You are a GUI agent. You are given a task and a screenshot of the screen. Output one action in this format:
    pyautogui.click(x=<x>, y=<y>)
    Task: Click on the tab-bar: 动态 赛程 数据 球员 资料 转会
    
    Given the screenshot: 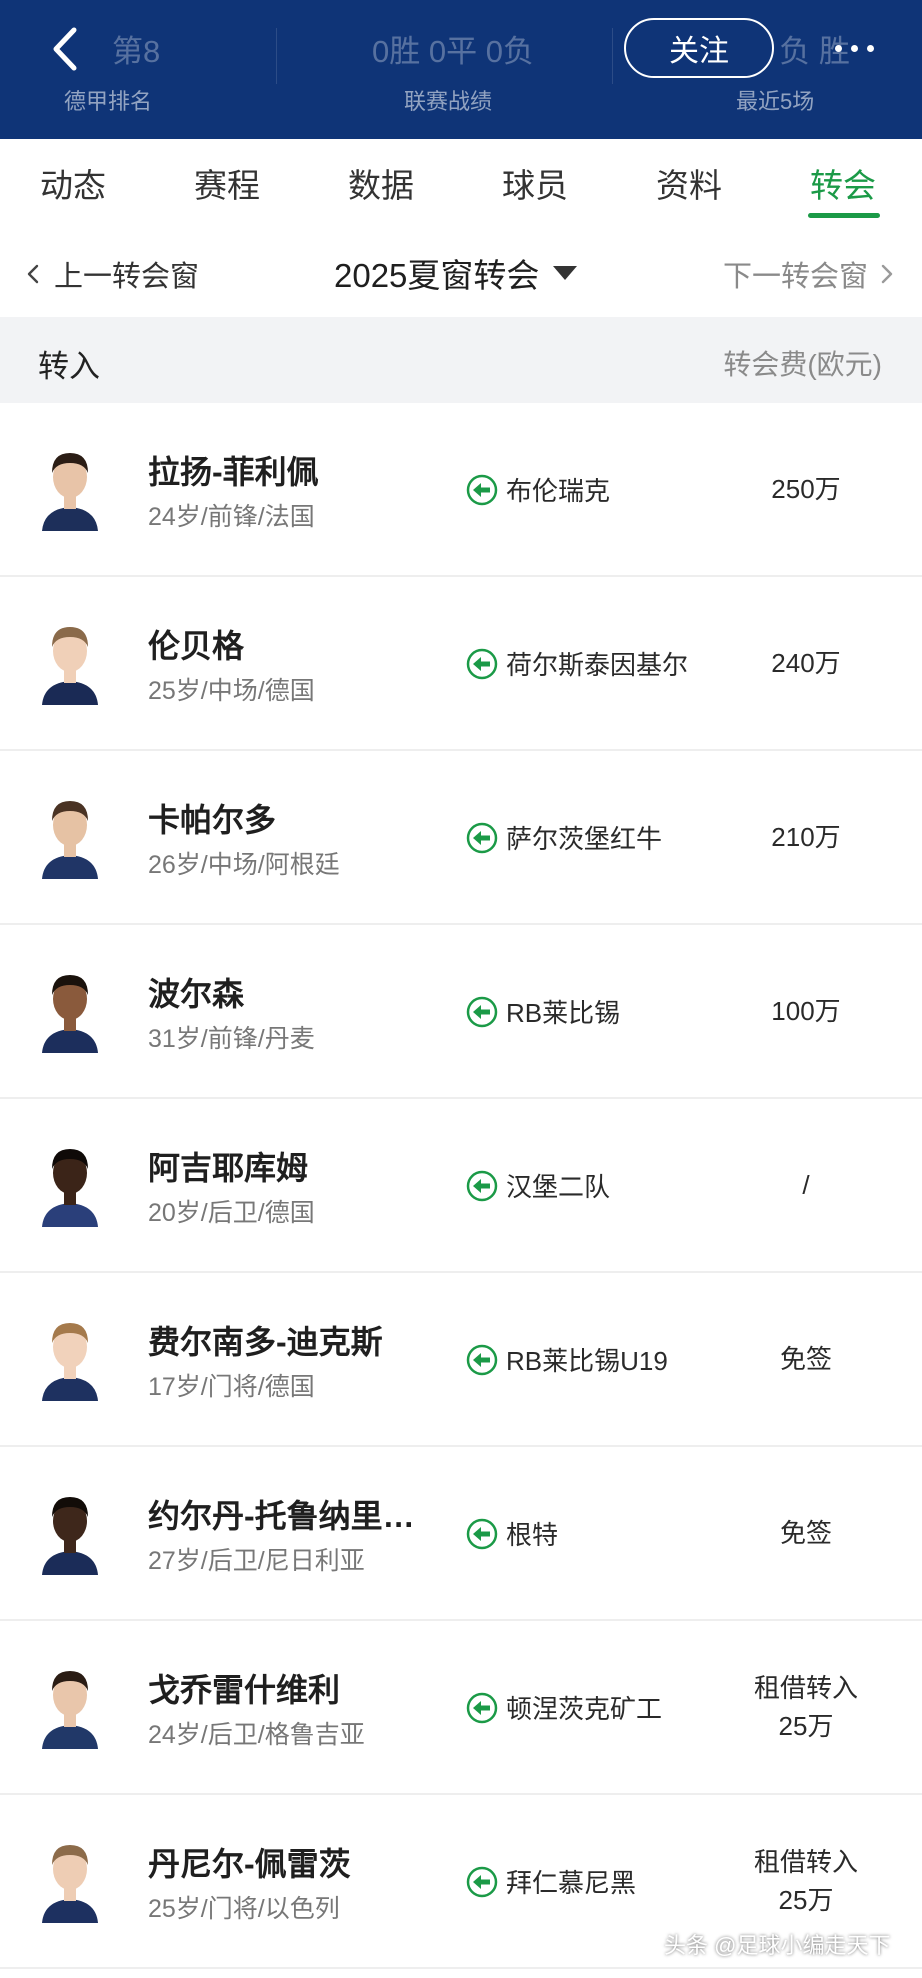 What is the action you would take?
    pyautogui.click(x=461, y=182)
    